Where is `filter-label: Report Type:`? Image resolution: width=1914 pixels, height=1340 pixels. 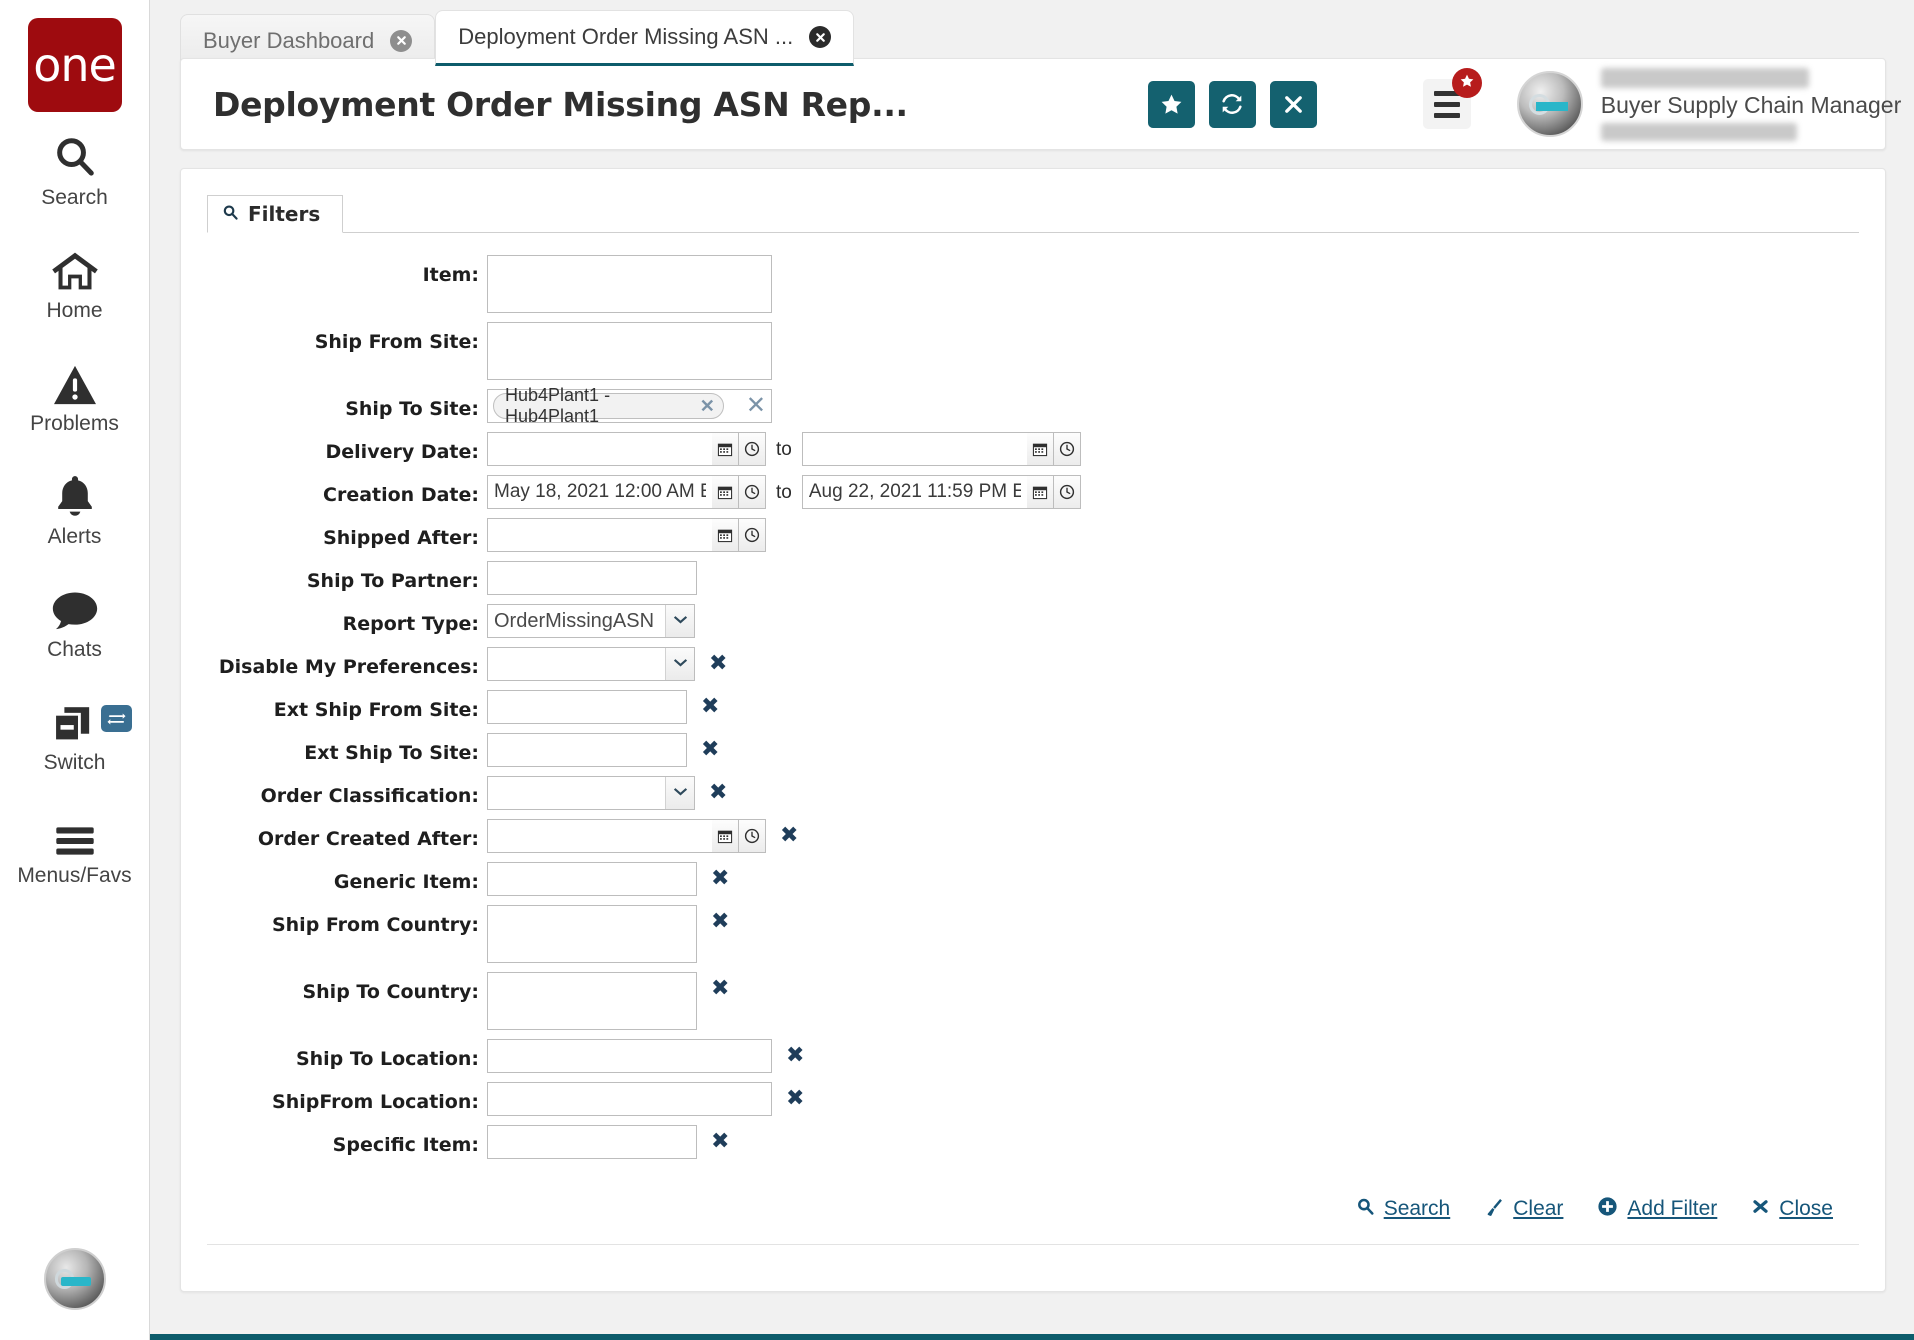
filter-label: Report Type: is located at coordinates (410, 624).